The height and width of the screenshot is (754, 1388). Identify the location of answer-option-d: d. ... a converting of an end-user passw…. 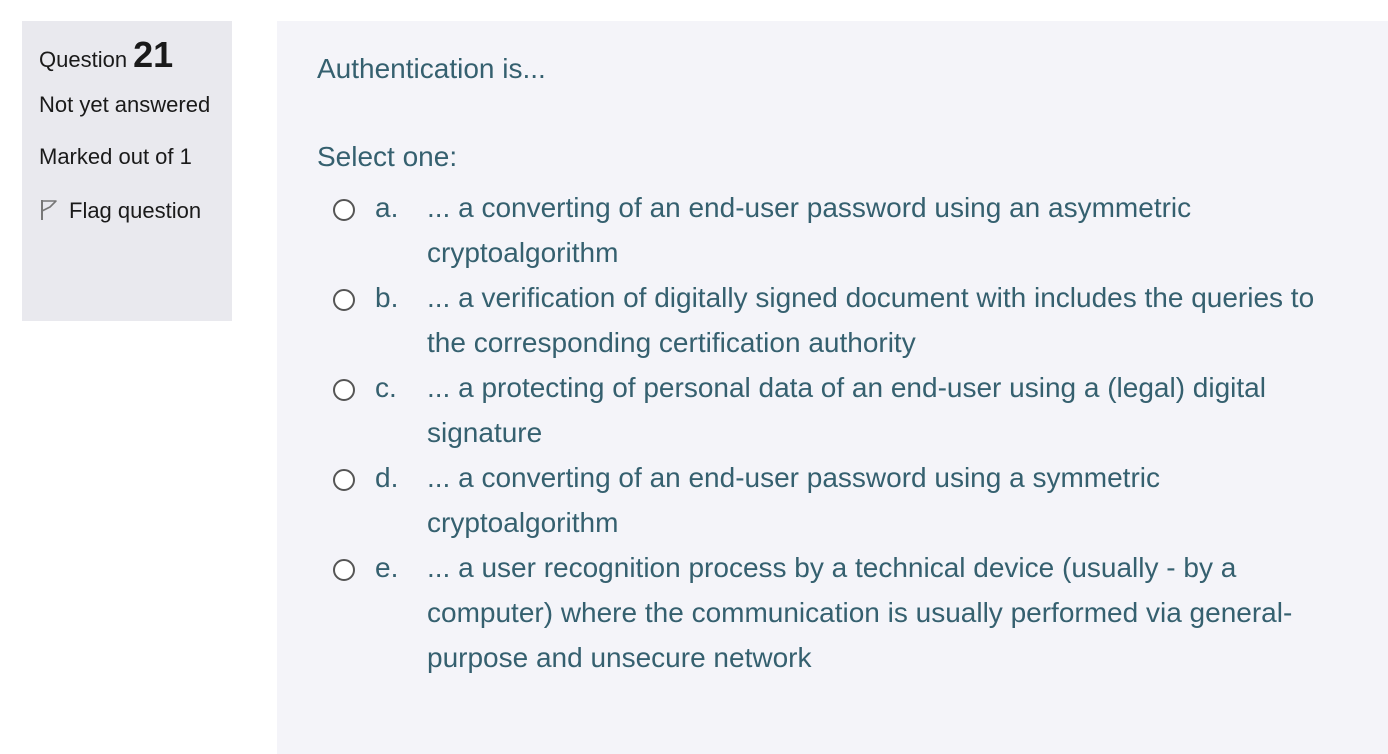
(838, 503).